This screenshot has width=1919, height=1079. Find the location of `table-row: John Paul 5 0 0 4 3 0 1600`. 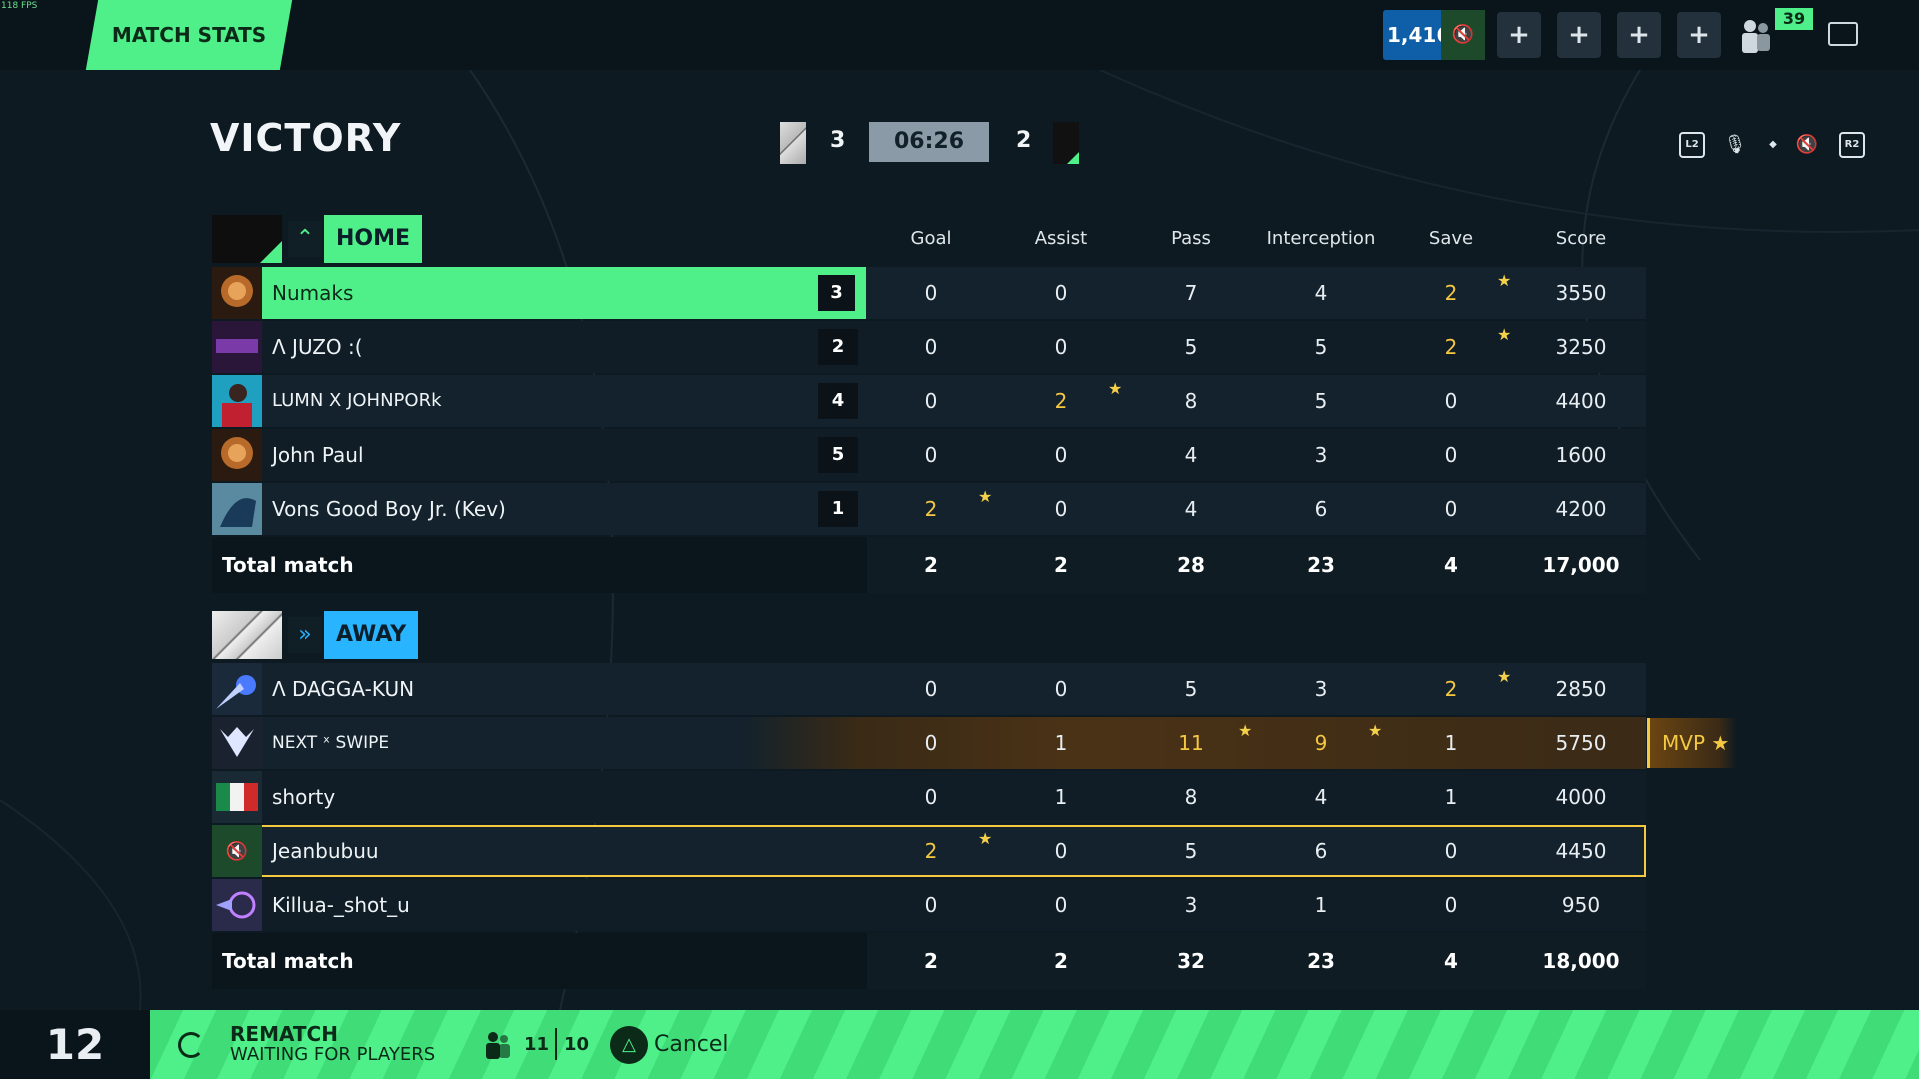

table-row: John Paul 5 0 0 4 3 0 1600 is located at coordinates (929, 455).